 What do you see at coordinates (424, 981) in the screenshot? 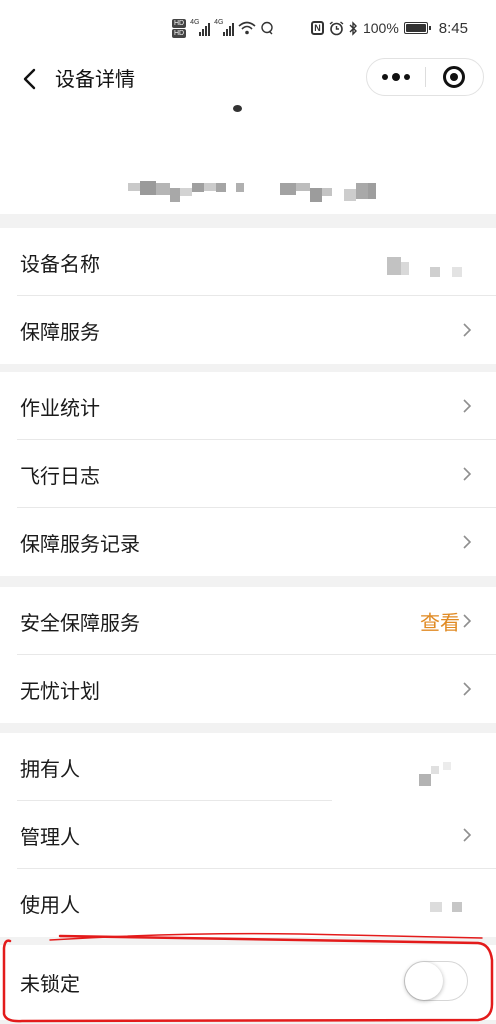
I see `toggle-knob` at bounding box center [424, 981].